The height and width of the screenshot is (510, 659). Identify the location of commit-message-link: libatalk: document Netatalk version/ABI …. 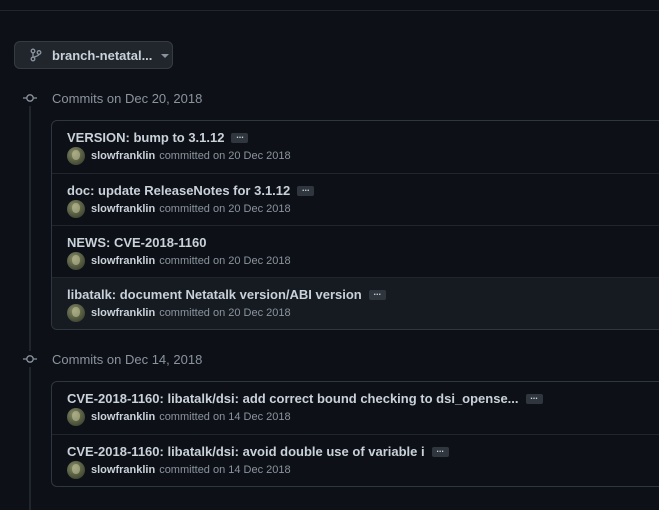
(214, 294).